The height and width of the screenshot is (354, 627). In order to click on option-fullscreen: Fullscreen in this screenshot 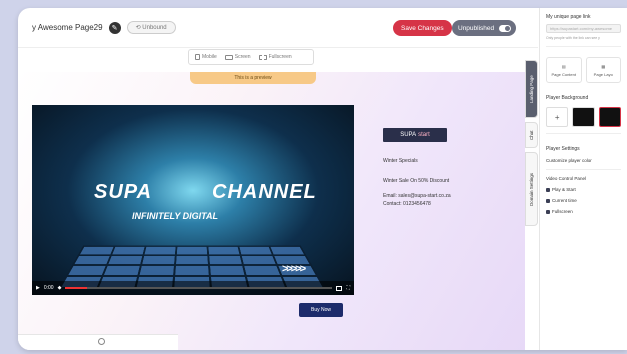, I will do `click(583, 211)`.